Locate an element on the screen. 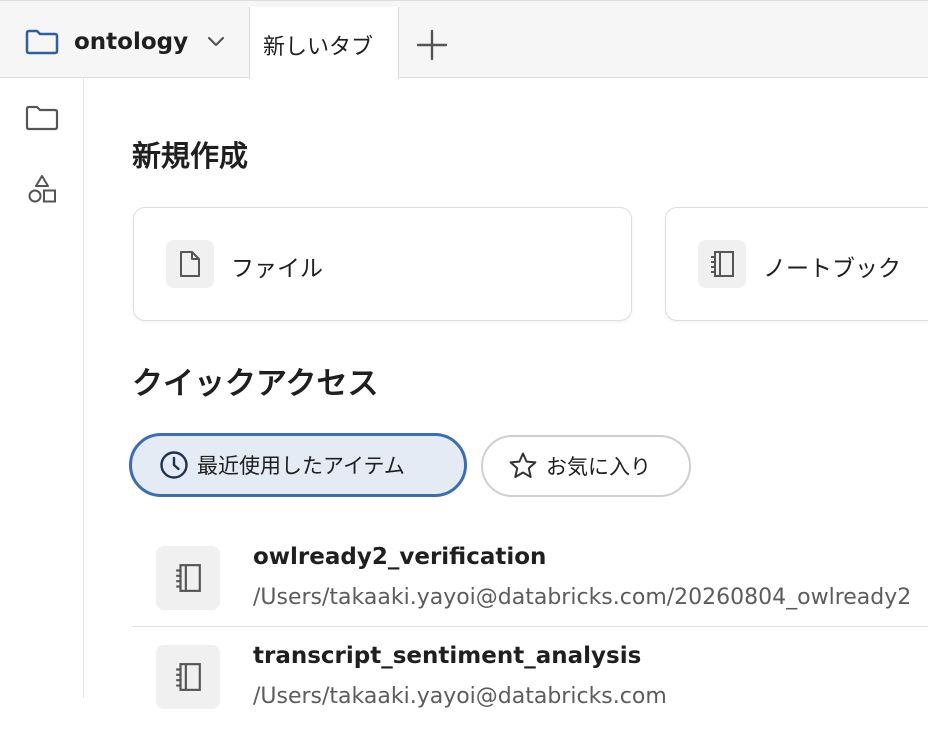 The image size is (928, 735). divider is located at coordinates (530, 626).